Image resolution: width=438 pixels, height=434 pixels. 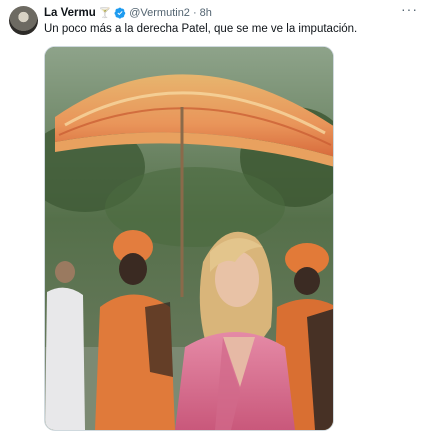 What do you see at coordinates (206, 13) in the screenshot?
I see `timestamp: 8h` at bounding box center [206, 13].